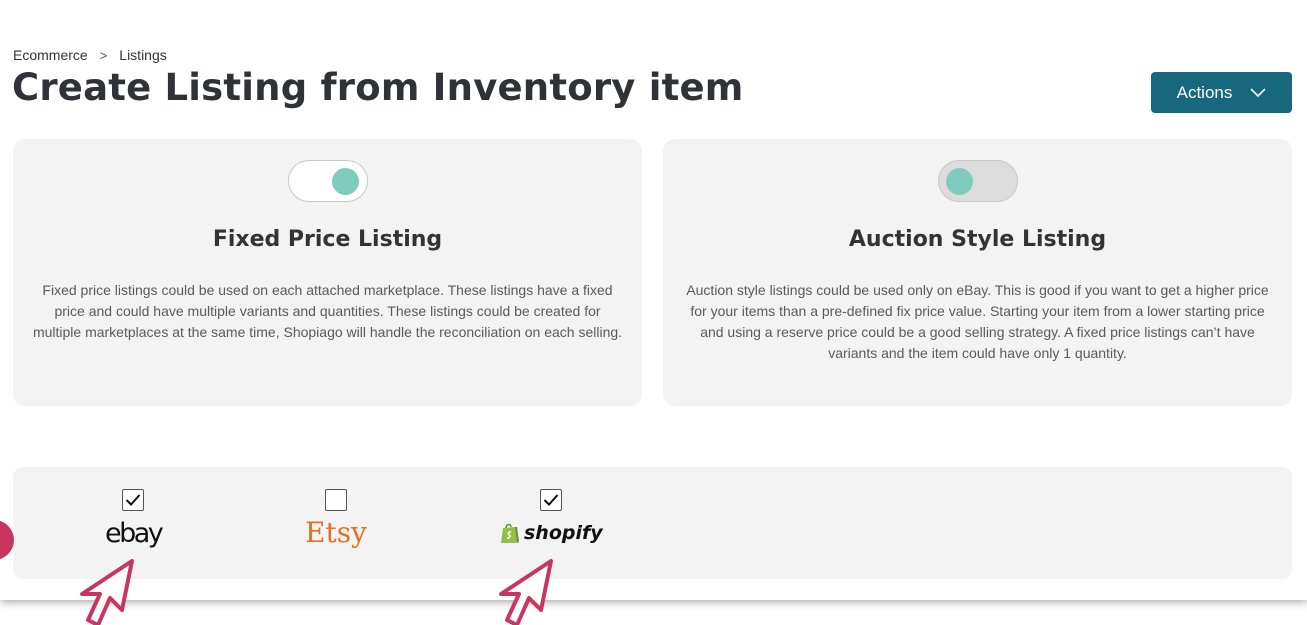 The width and height of the screenshot is (1307, 625). I want to click on marketplace-ebay: ebay, so click(134, 519).